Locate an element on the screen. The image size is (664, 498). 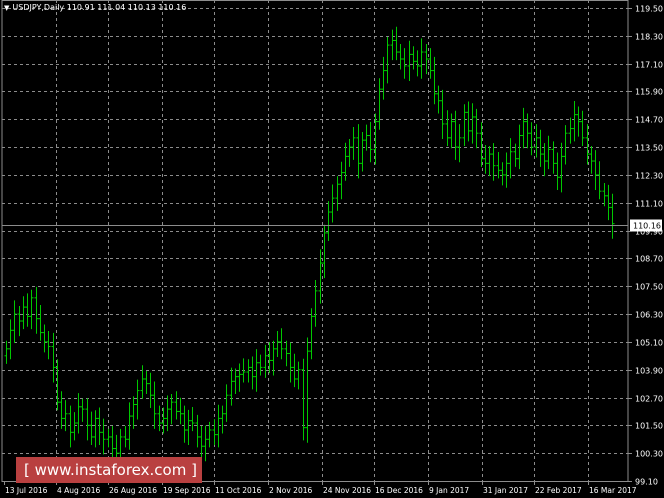
y-tick-label: 112.30 is located at coordinates (649, 176).